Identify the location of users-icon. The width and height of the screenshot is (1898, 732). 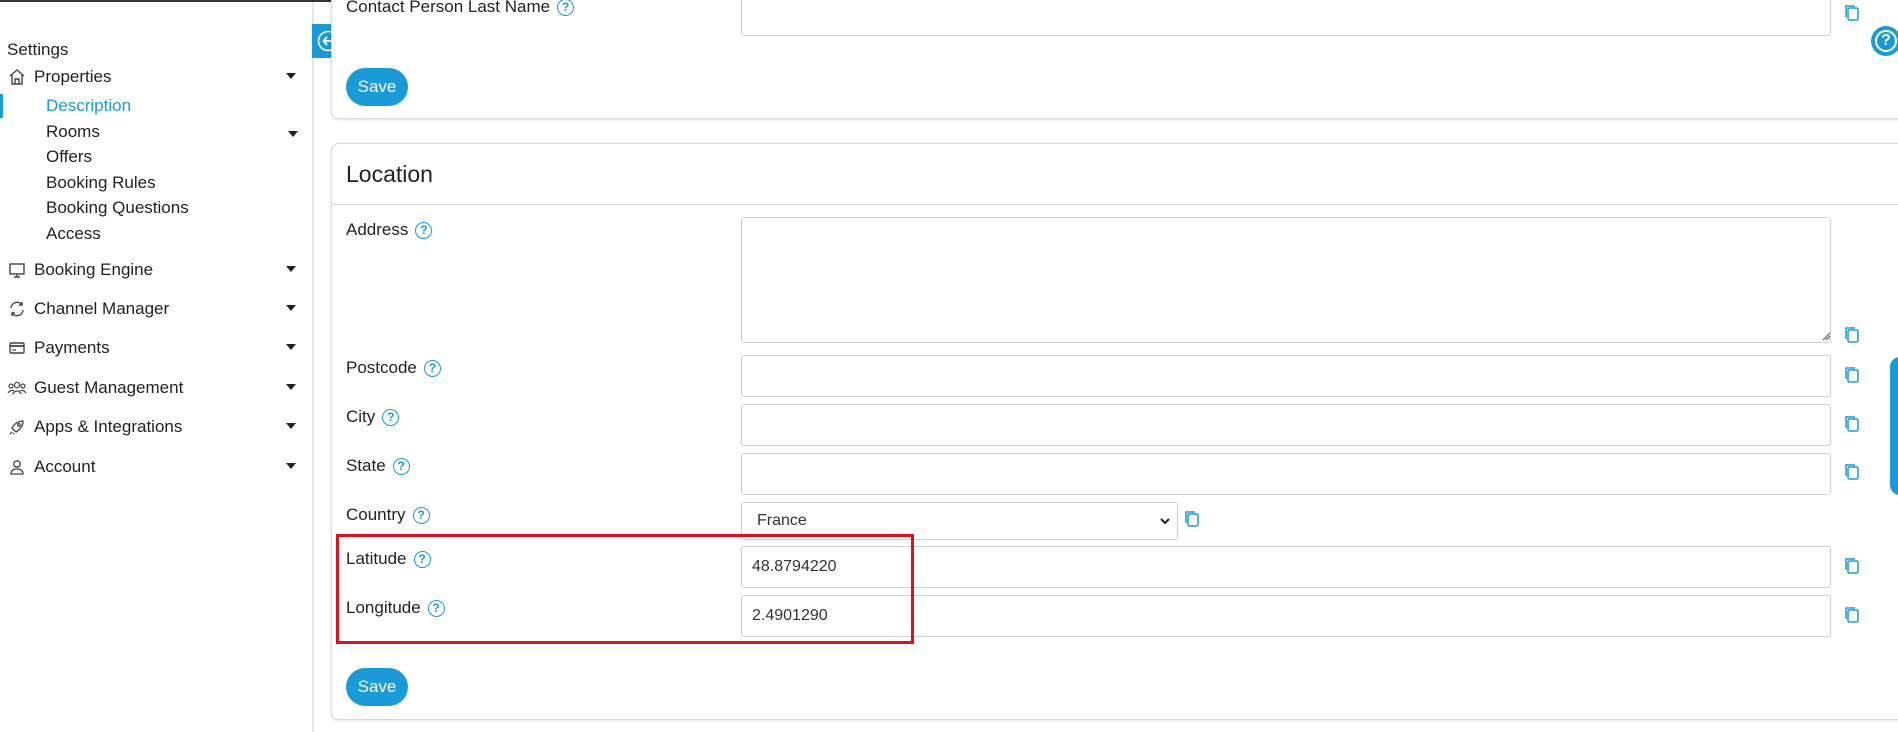
(17, 388).